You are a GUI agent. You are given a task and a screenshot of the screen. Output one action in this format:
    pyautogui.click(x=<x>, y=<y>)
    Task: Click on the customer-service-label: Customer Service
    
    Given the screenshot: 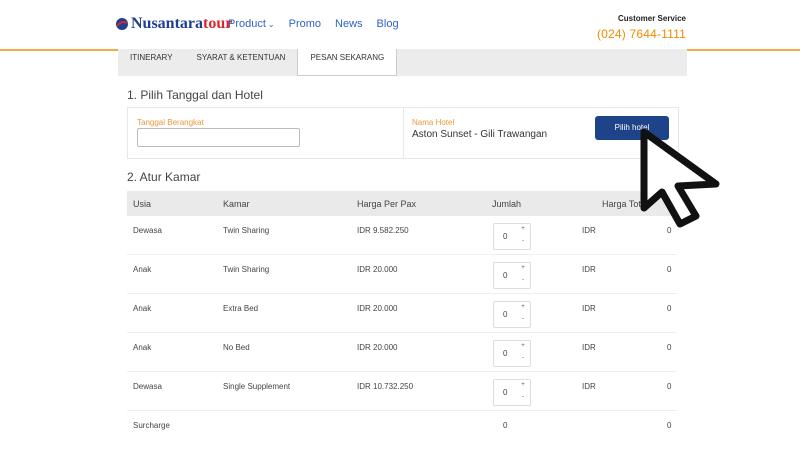 What is the action you would take?
    pyautogui.click(x=651, y=18)
    